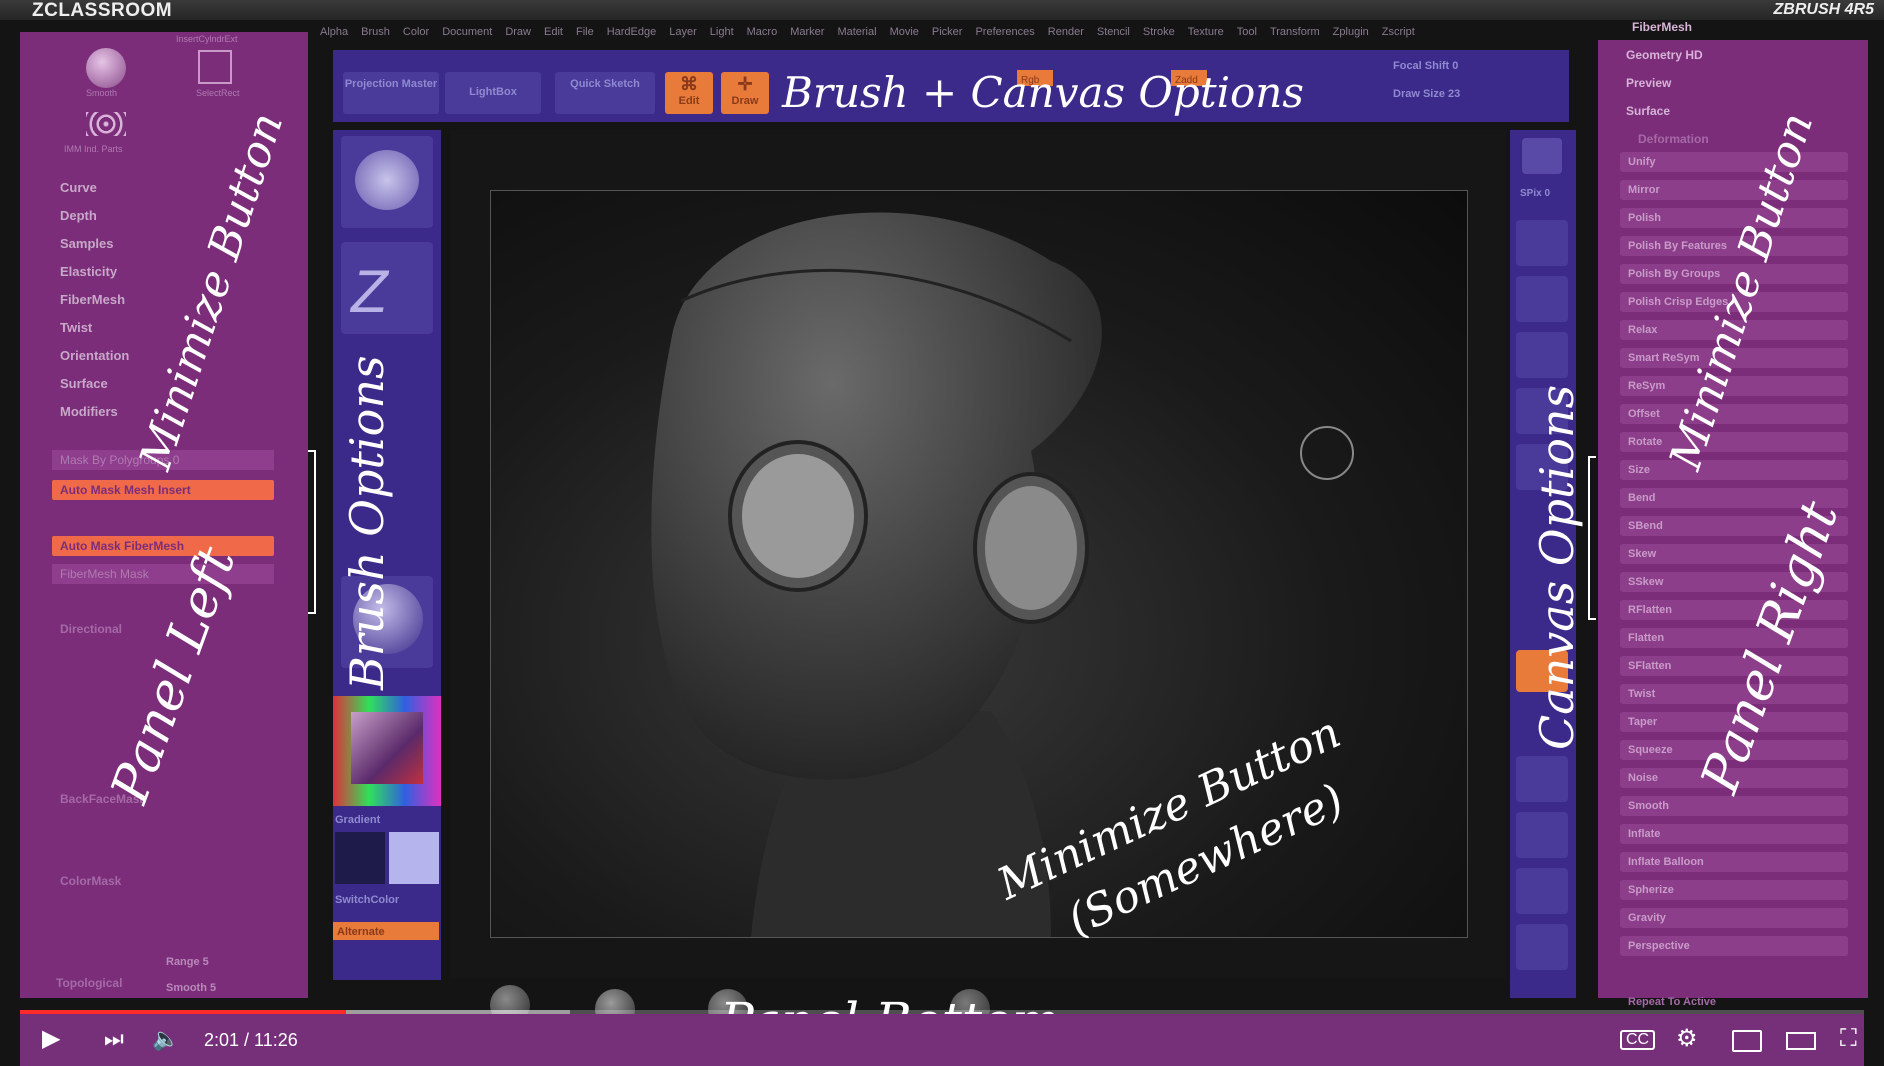  Describe the element at coordinates (1295, 32) in the screenshot. I see `menu-item-transform: Transform` at that location.